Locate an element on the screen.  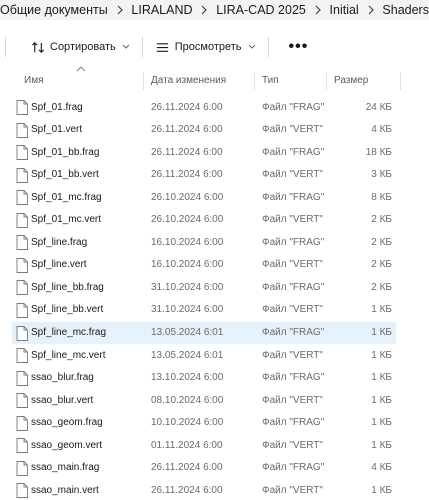
view-button-label: Просмотреть is located at coordinates (208, 47).